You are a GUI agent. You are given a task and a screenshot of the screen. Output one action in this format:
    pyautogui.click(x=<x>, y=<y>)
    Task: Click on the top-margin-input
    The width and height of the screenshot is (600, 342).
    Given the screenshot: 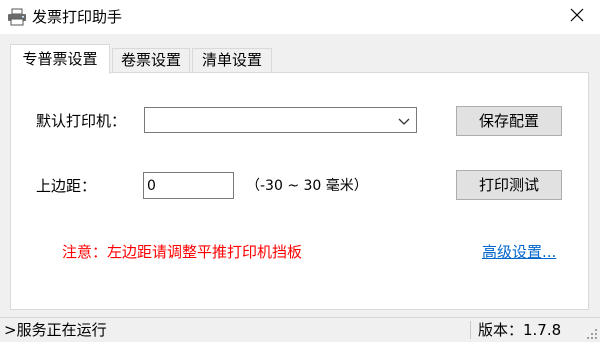 What is the action you would take?
    pyautogui.click(x=188, y=185)
    